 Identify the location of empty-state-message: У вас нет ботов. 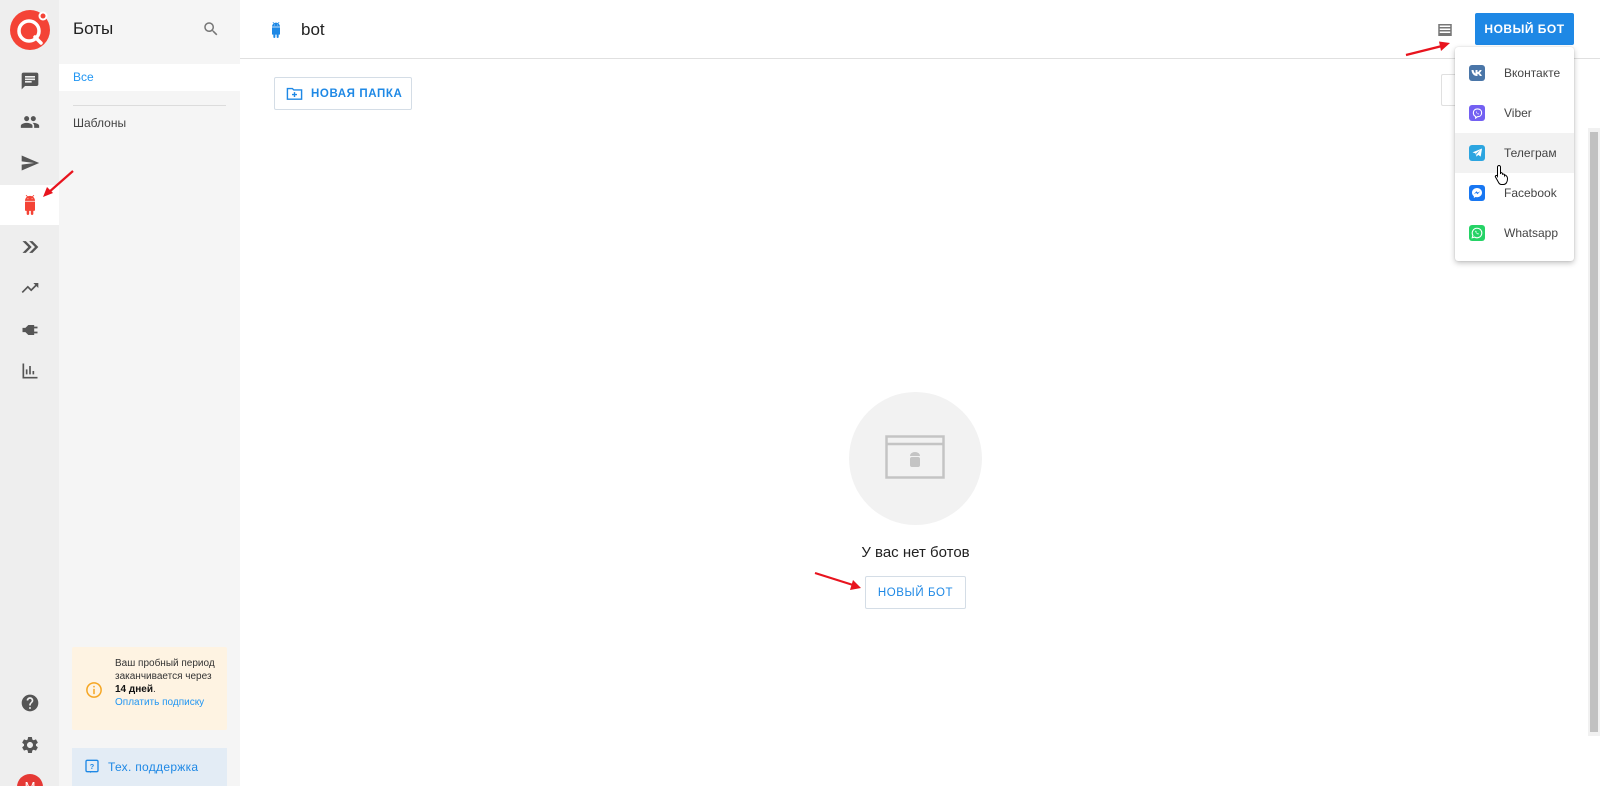
(915, 552).